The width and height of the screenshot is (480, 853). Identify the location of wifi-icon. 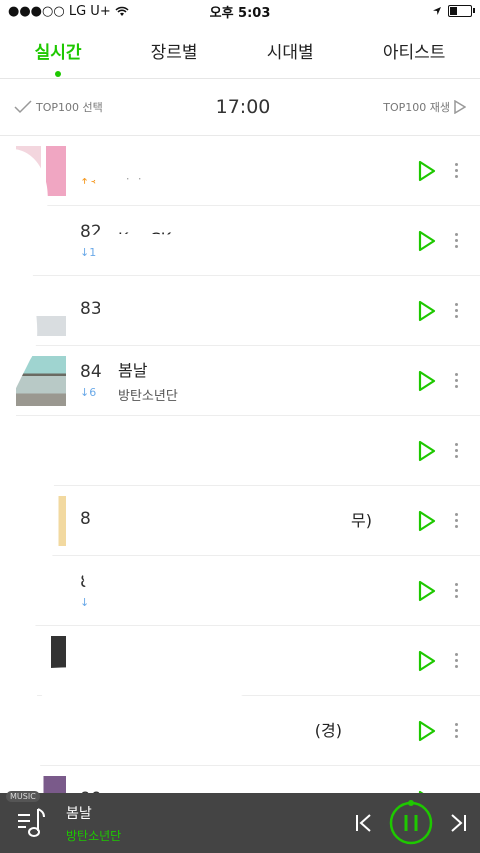
(122, 11).